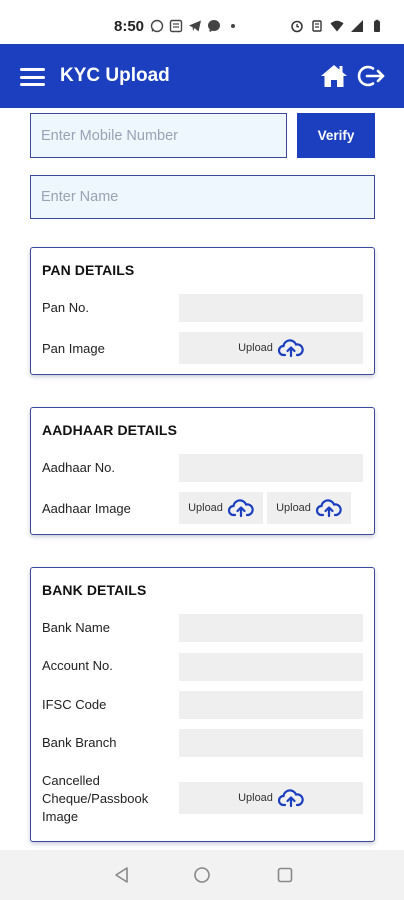  Describe the element at coordinates (202, 76) in the screenshot. I see `app-bar: KYC Upload` at that location.